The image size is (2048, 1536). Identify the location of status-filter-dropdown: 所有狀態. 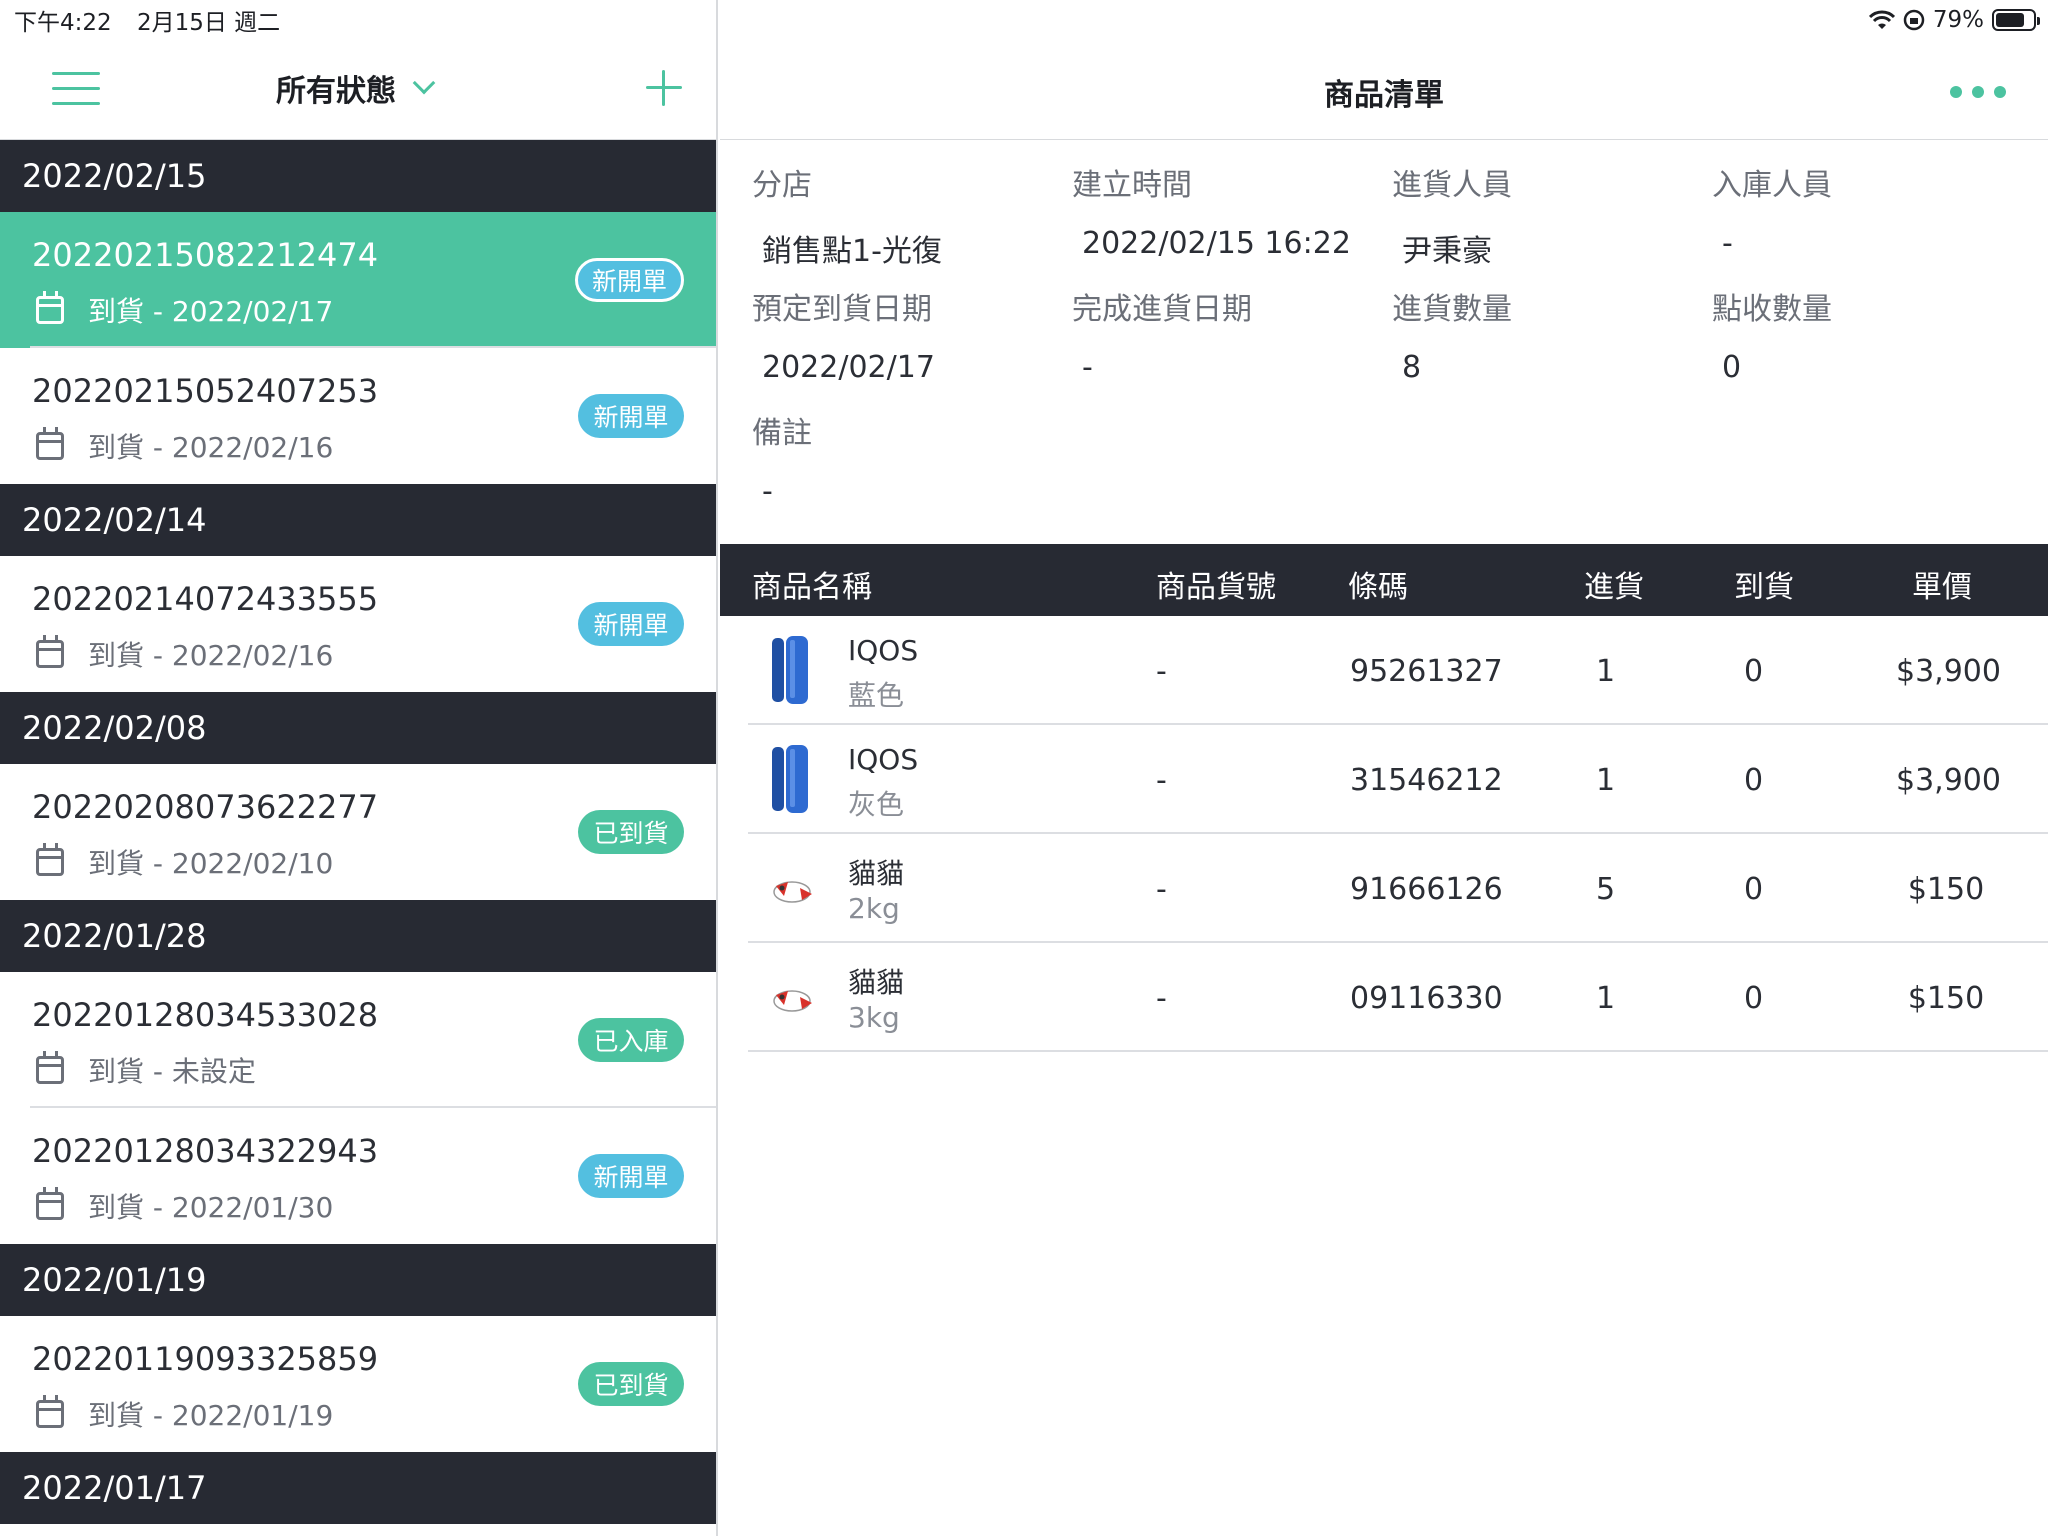
(356, 88).